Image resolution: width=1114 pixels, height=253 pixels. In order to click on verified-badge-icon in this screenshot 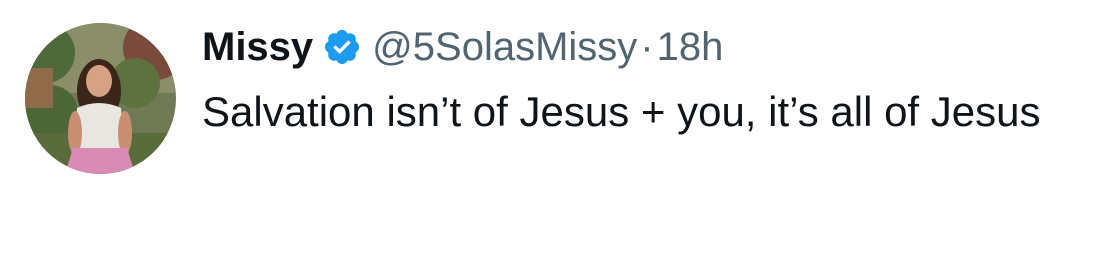, I will do `click(342, 47)`.